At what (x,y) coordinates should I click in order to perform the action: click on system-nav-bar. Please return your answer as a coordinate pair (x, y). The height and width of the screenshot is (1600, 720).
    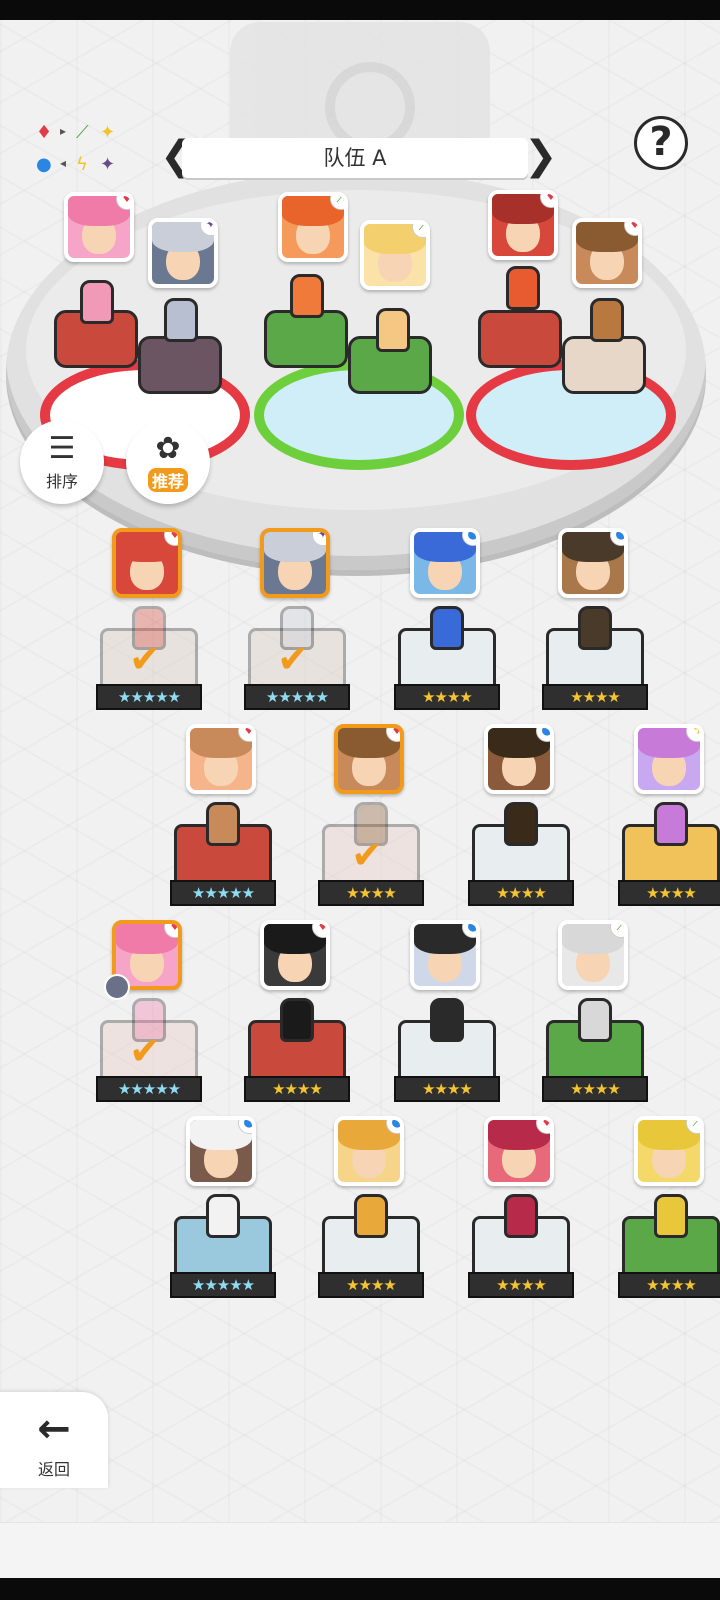
    Looking at the image, I should click on (360, 1589).